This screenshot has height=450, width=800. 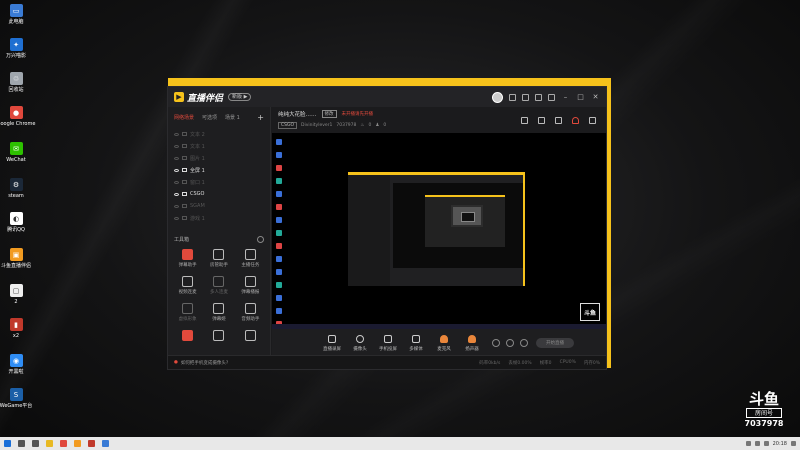 What do you see at coordinates (329, 114) in the screenshot?
I see `edit-room-button: 修改` at bounding box center [329, 114].